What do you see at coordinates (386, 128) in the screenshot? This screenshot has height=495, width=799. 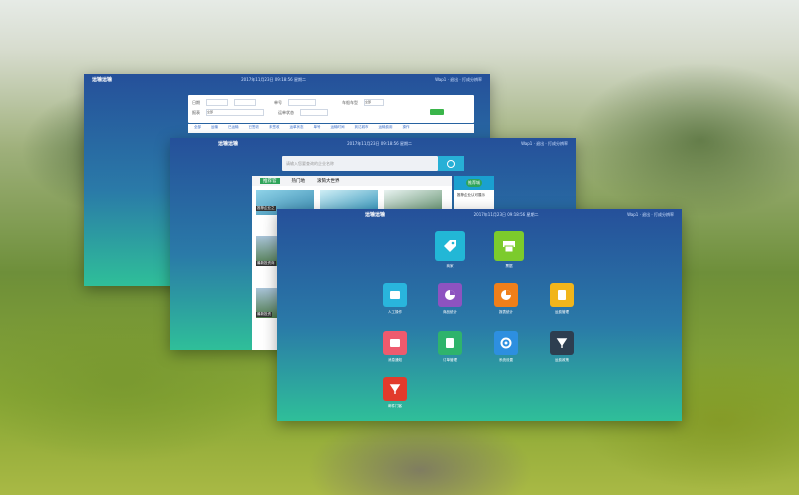 I see `col-header: 运输费用` at bounding box center [386, 128].